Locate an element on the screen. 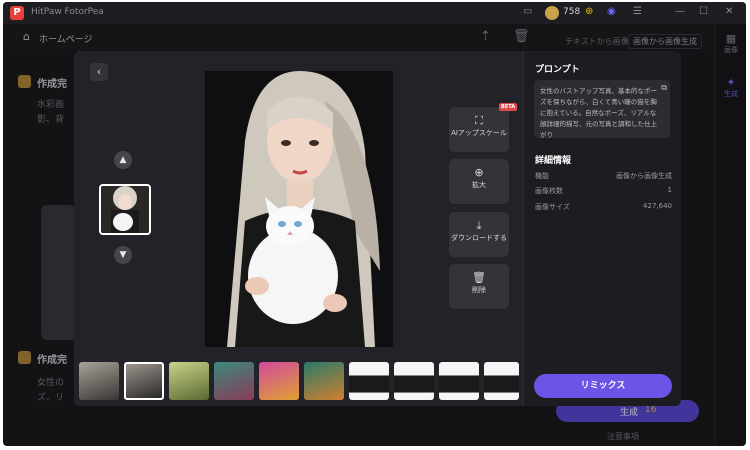 This screenshot has height=450, width=750. trash-icon: 🗑 is located at coordinates (479, 277).